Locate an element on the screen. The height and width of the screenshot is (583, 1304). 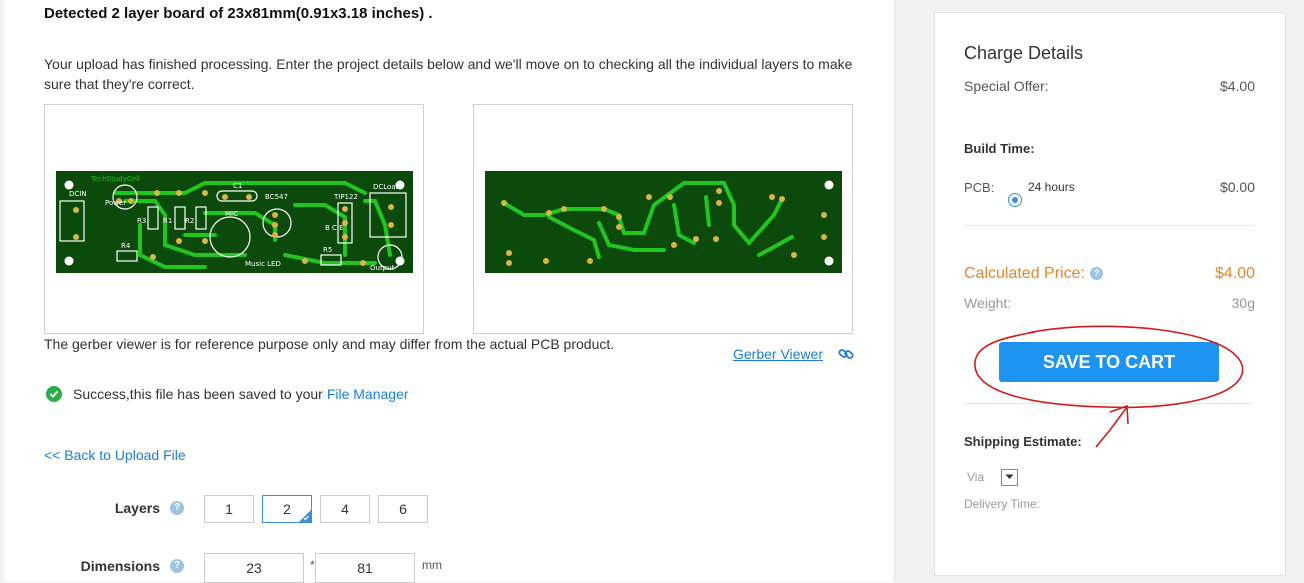
layer-option-2-label: 2 is located at coordinates (287, 509).